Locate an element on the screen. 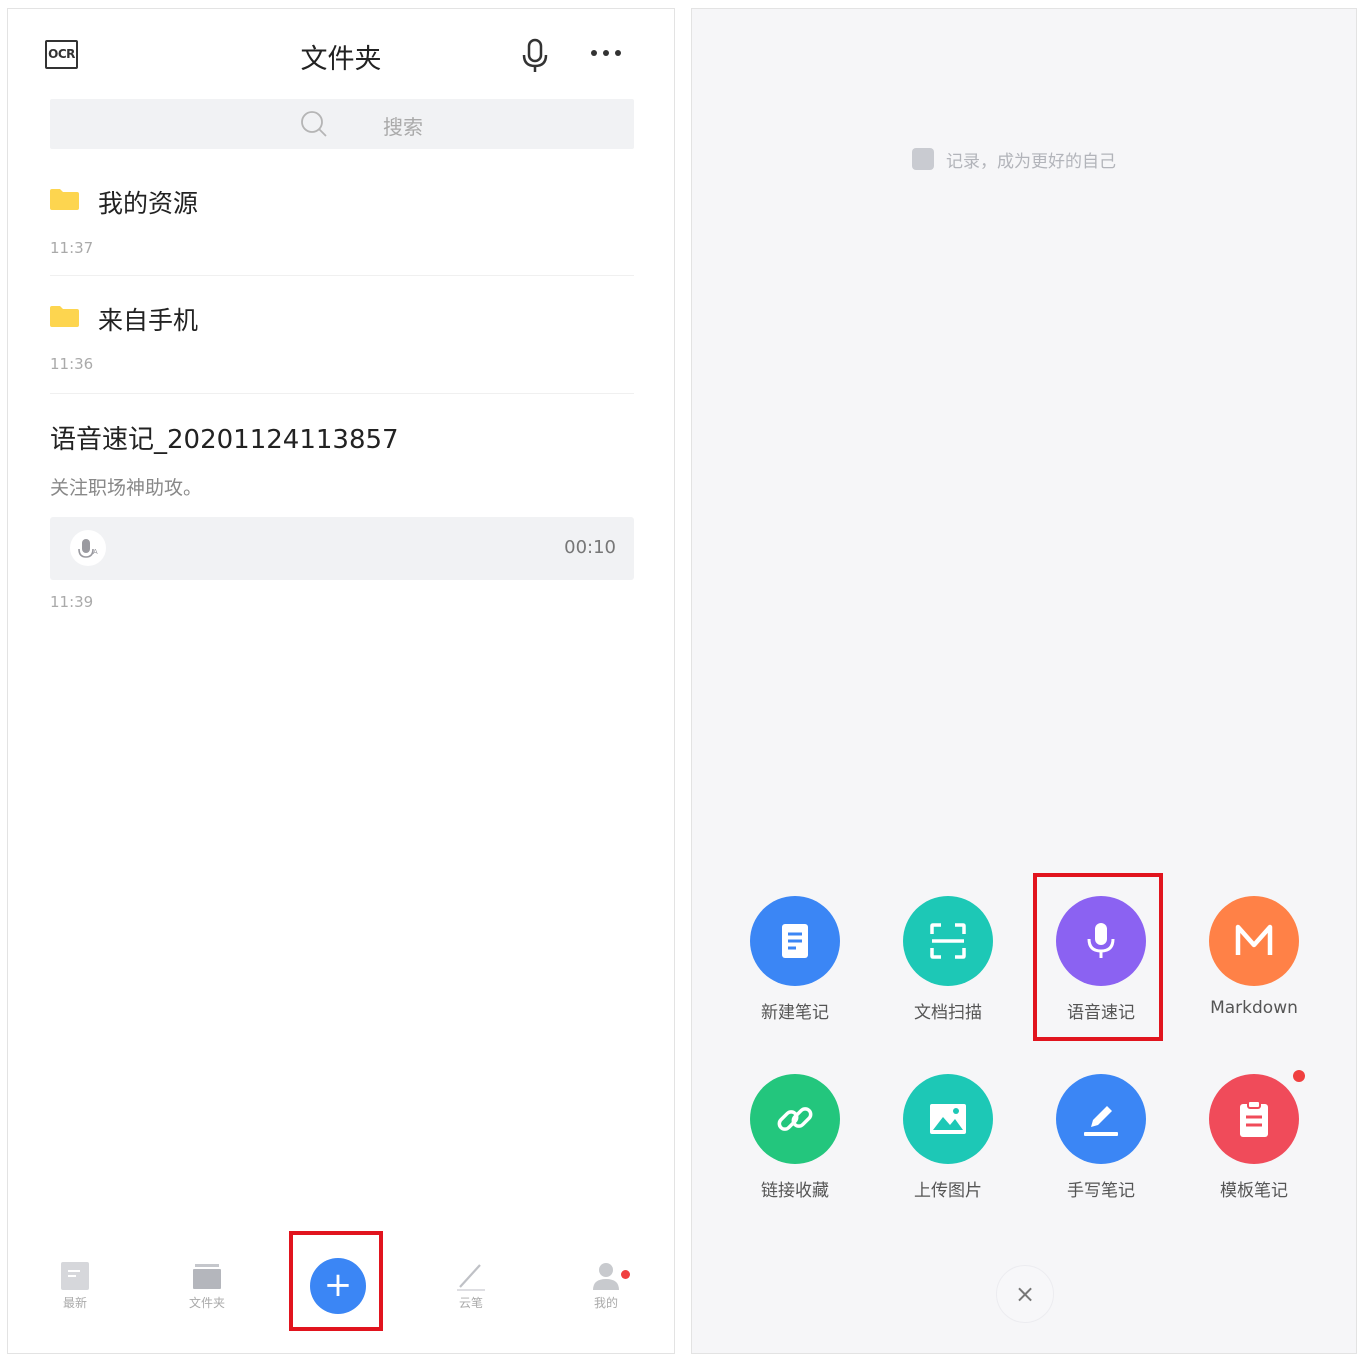  tab-latest: 最新 is located at coordinates (75, 1286).